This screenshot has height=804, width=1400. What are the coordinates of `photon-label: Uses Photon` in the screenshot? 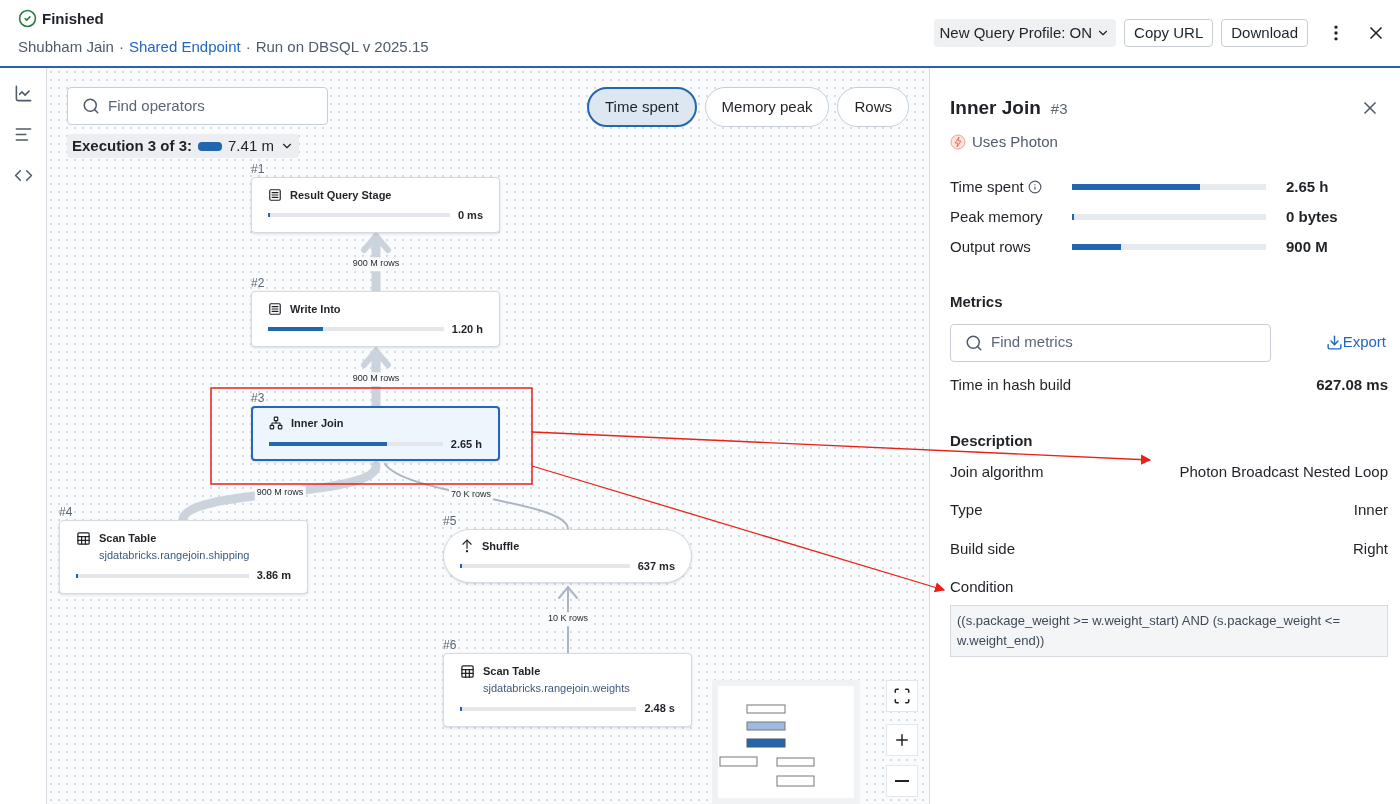 It's located at (1015, 141).